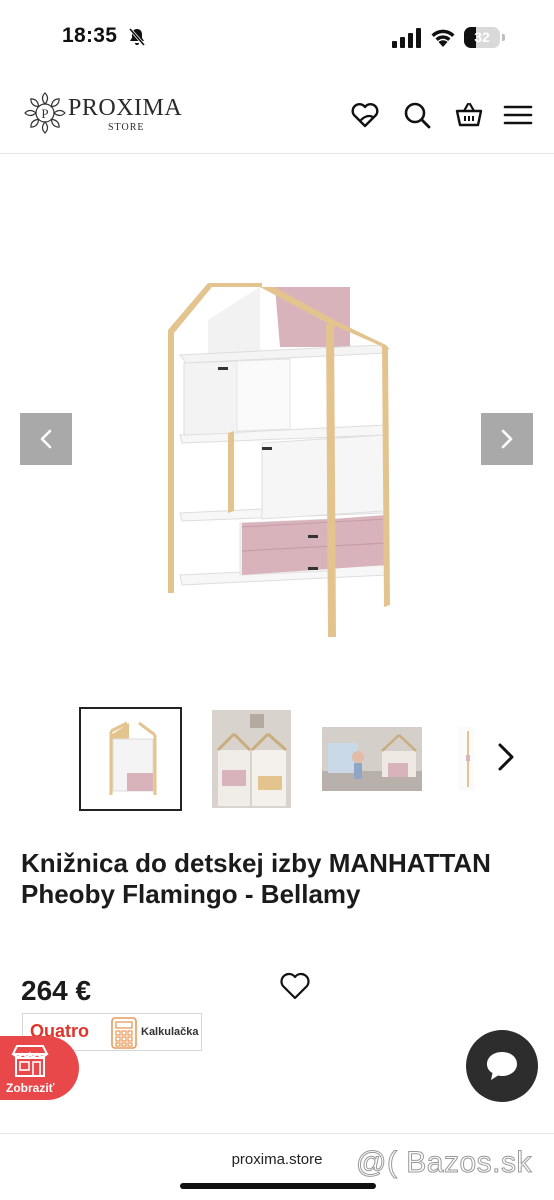 This screenshot has height=1200, width=554. I want to click on wishlist-heart-icon, so click(365, 115).